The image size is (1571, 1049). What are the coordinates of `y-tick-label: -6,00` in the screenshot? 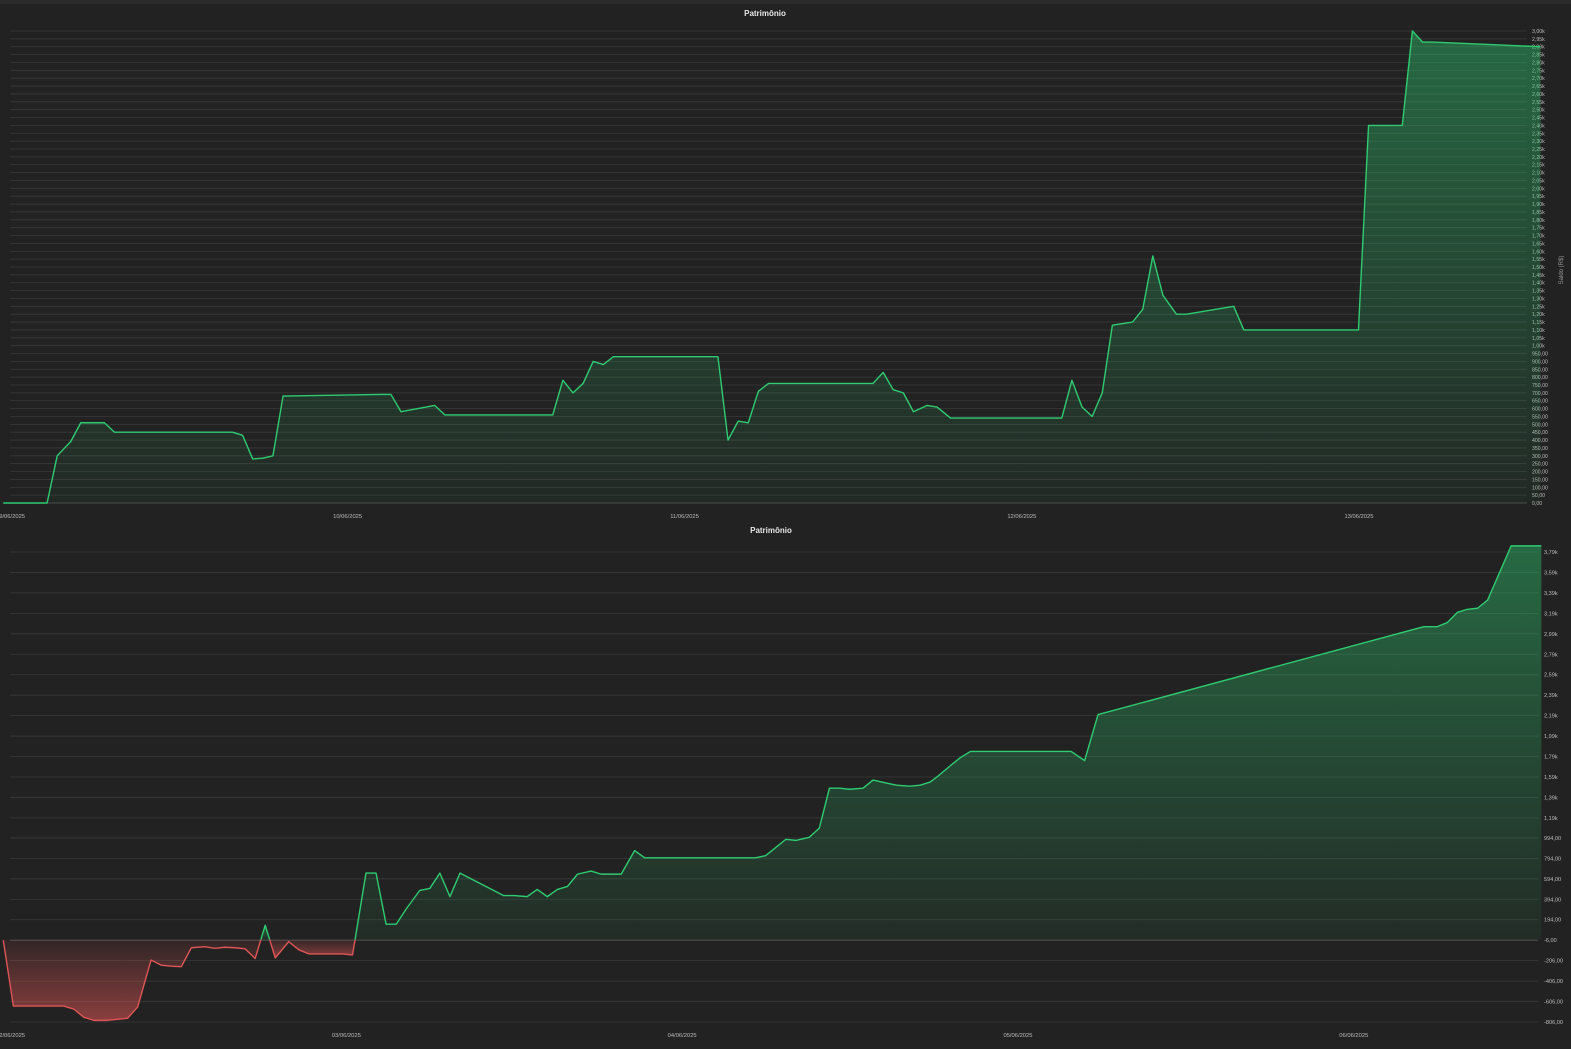 It's located at (1550, 941).